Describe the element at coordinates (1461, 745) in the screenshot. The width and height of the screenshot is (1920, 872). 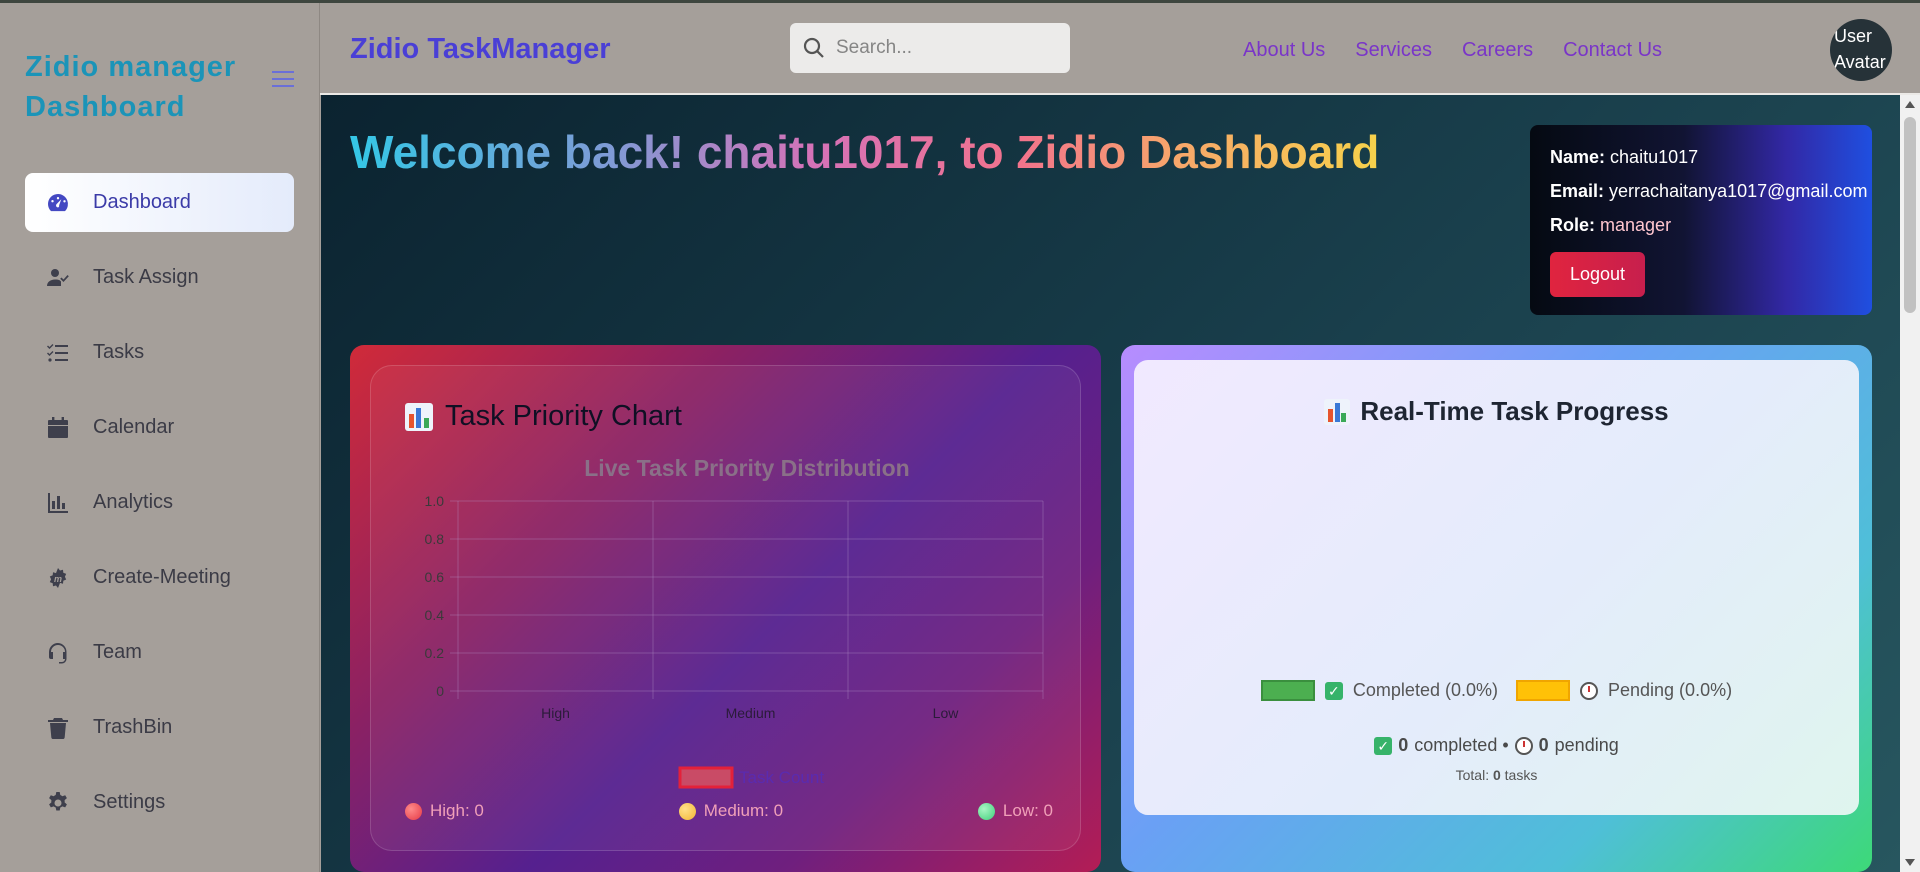
I see `completed-text: completed •` at that location.